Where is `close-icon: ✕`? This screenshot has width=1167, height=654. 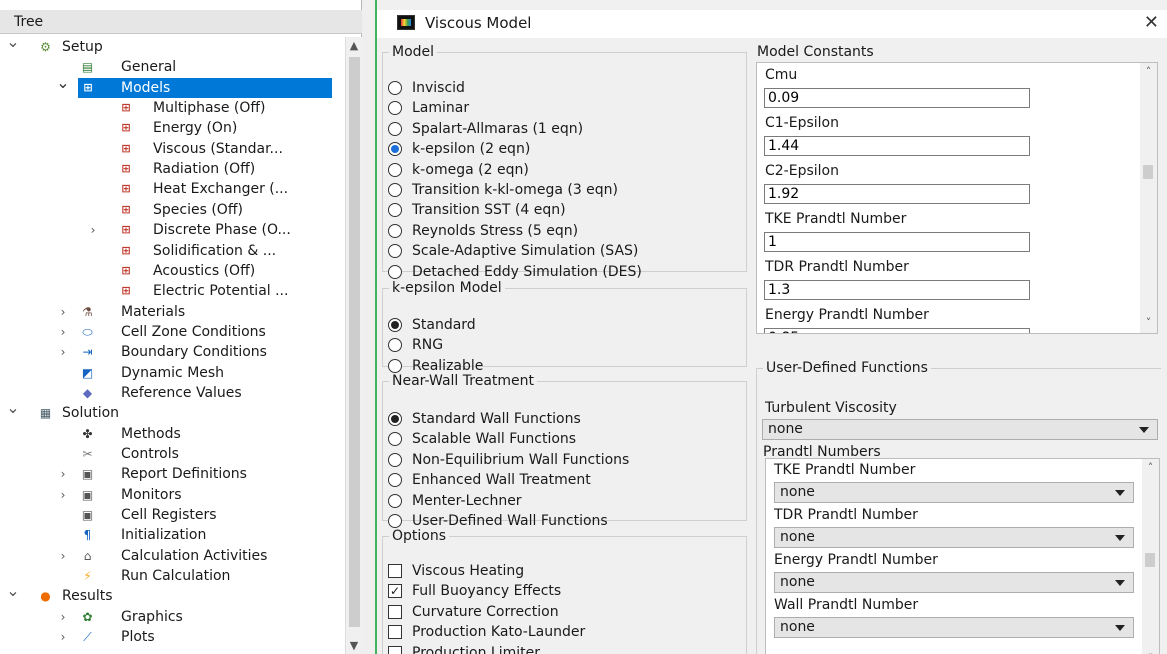
close-icon: ✕ is located at coordinates (1151, 22).